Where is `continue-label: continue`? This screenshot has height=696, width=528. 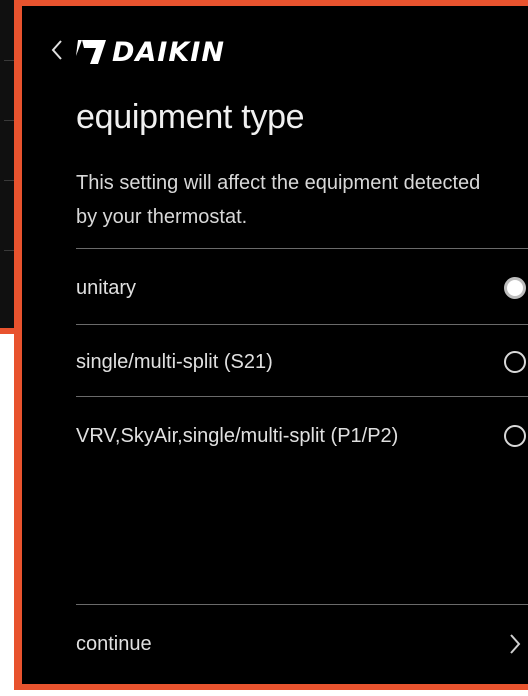
continue-label: continue is located at coordinates (114, 643).